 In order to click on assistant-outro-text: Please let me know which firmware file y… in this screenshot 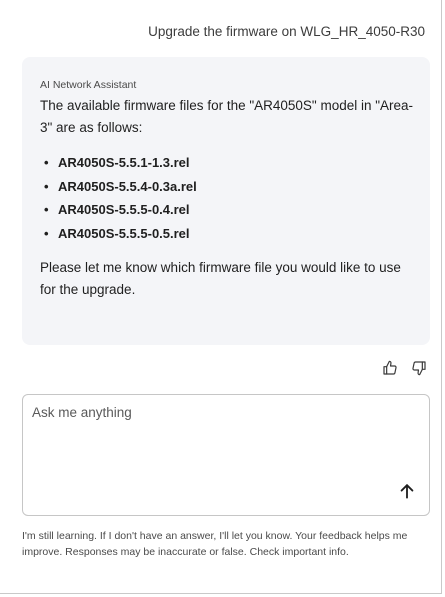, I will do `click(220, 278)`.